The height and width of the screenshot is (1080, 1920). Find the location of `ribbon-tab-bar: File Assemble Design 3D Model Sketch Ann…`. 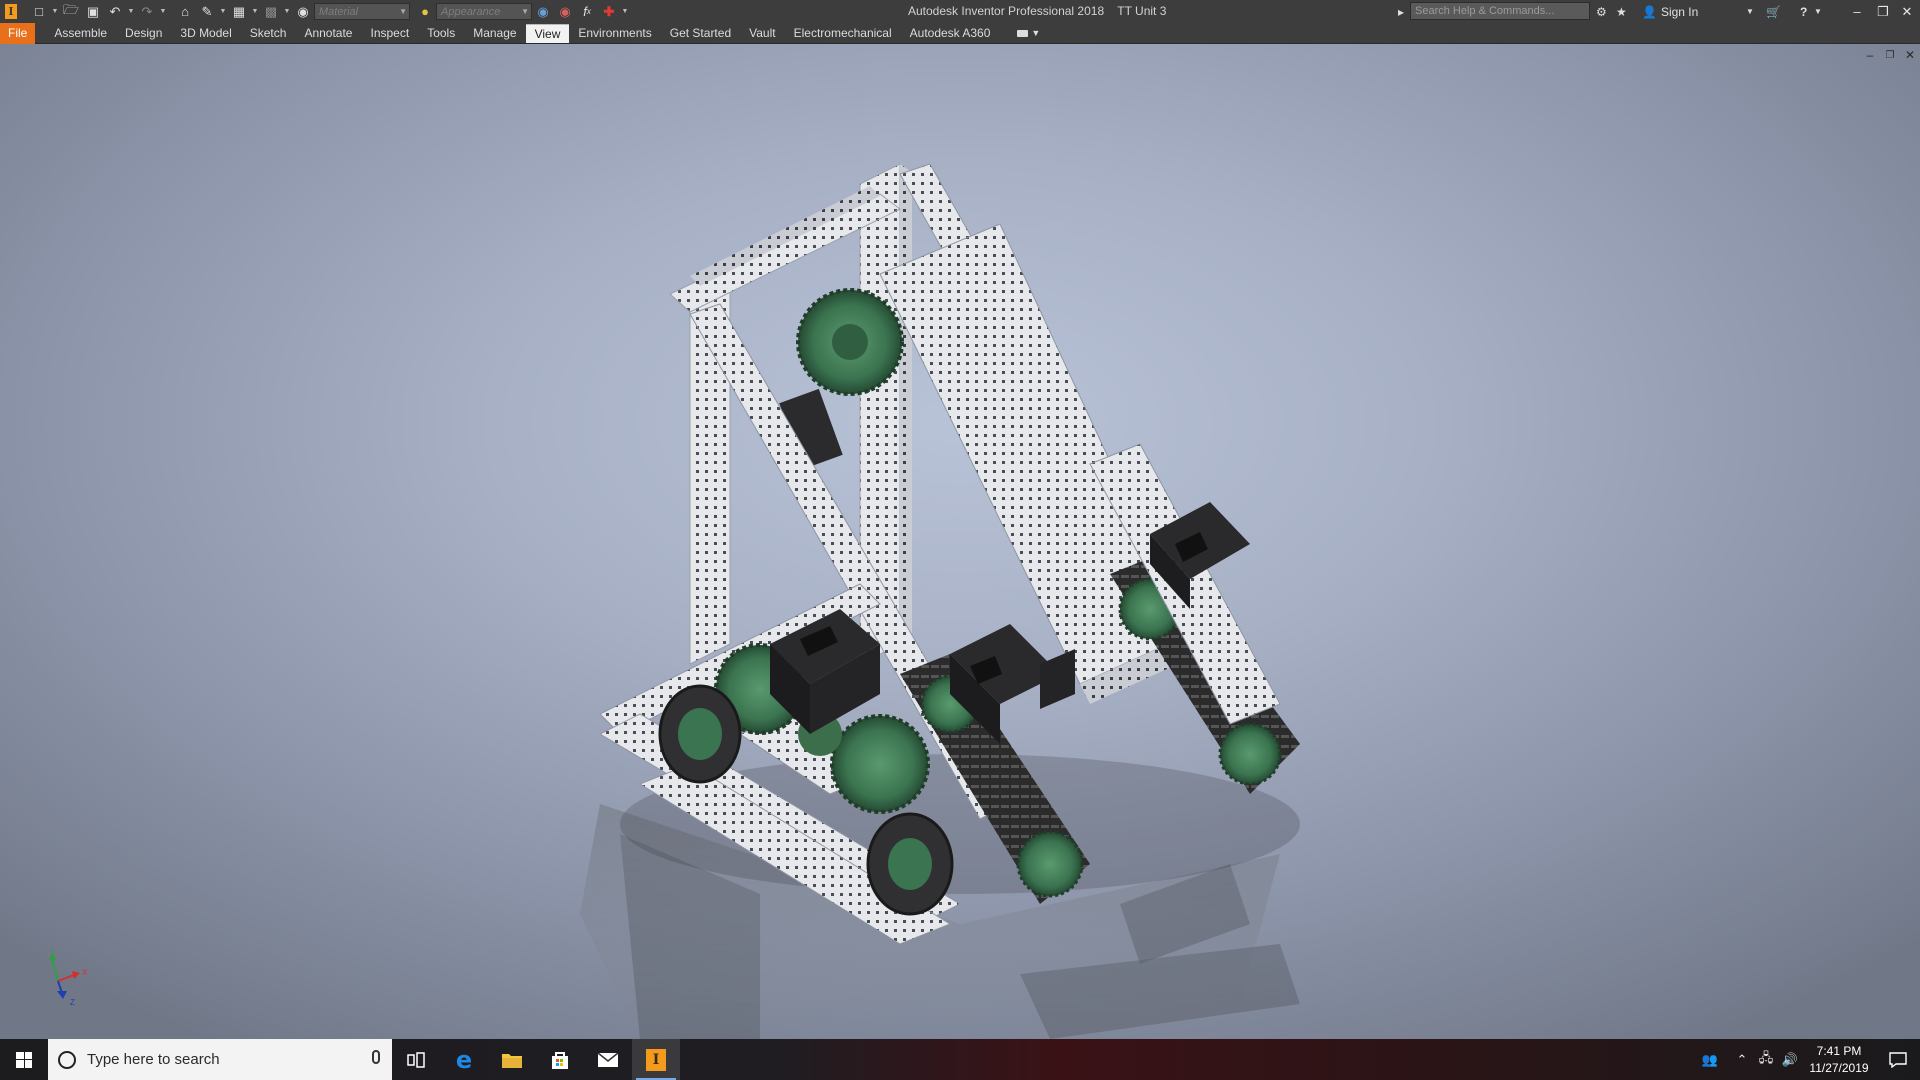

ribbon-tab-bar: File Assemble Design 3D Model Sketch Ann… is located at coordinates (960, 33).